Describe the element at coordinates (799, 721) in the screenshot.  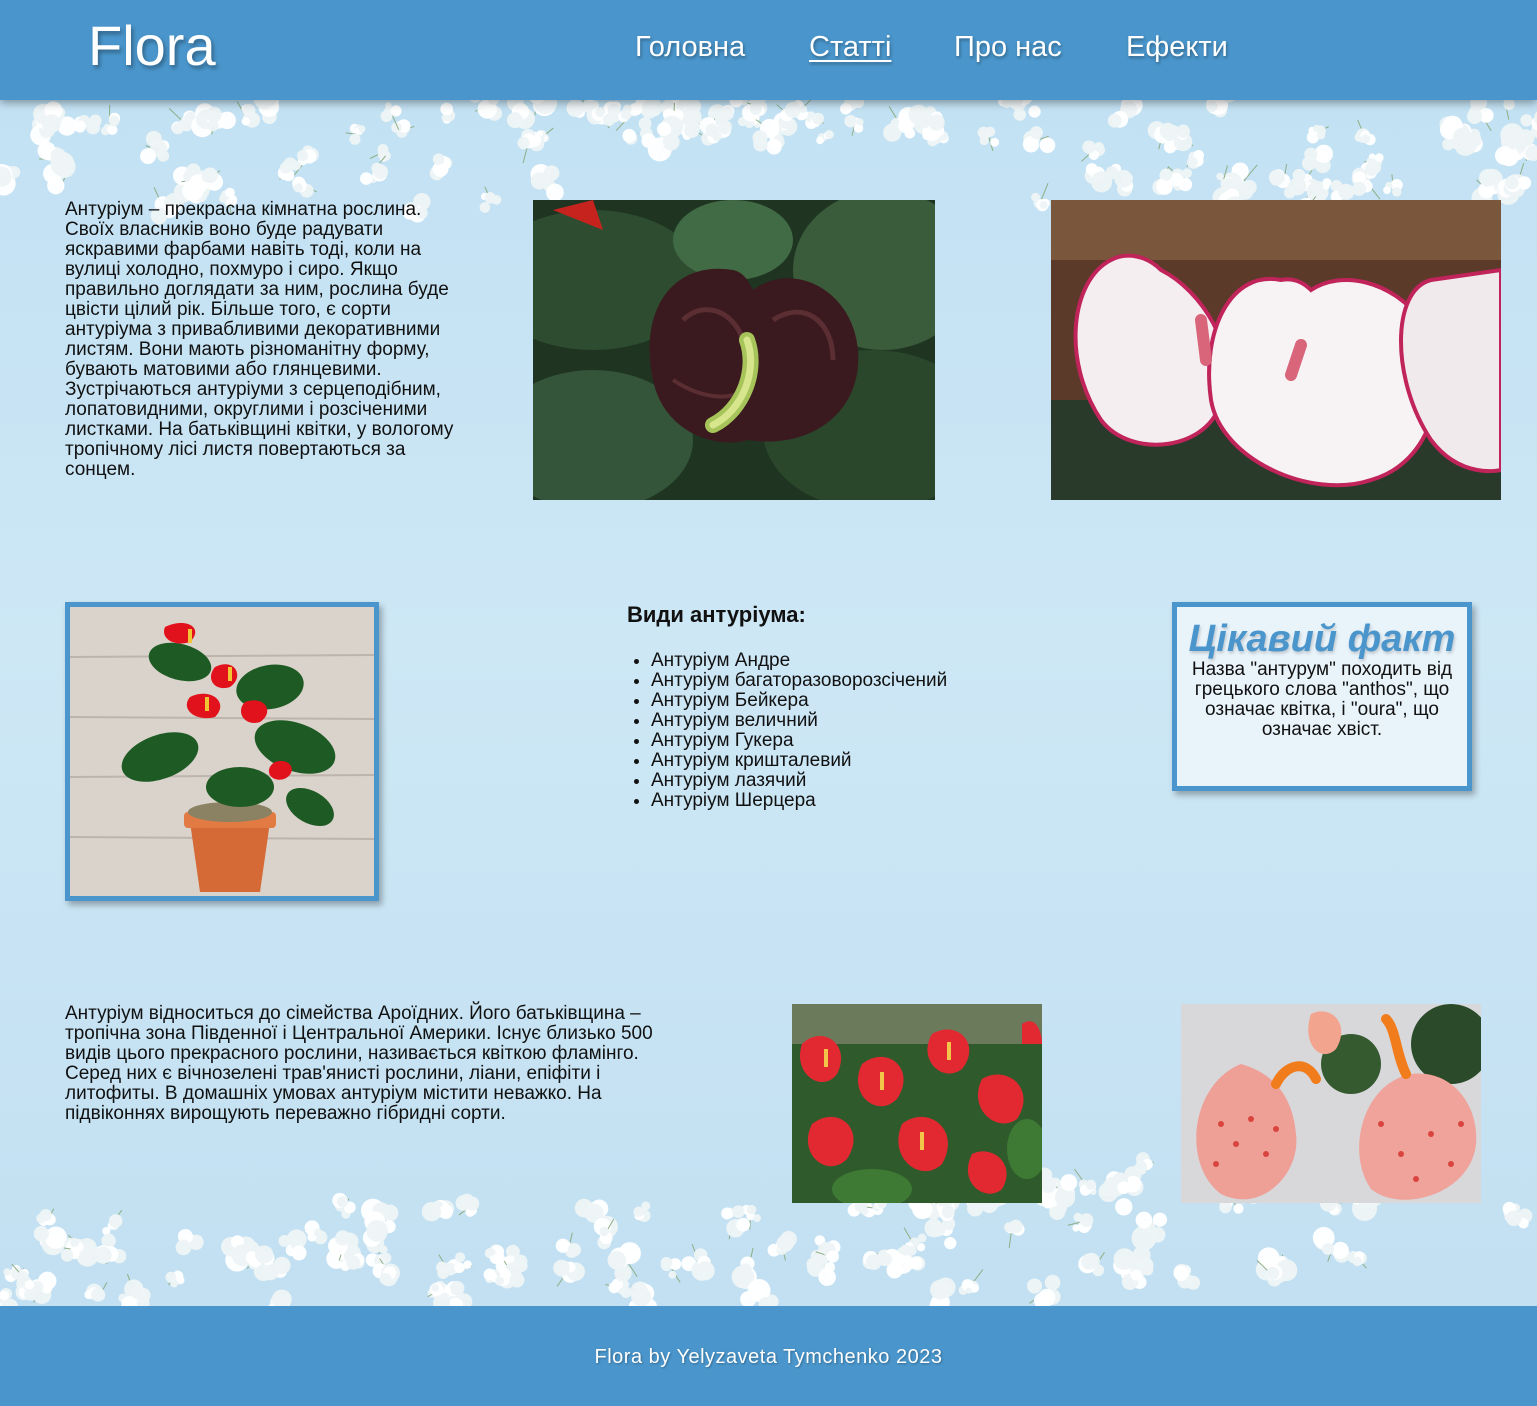
I see `list-item: Антуріум величний` at that location.